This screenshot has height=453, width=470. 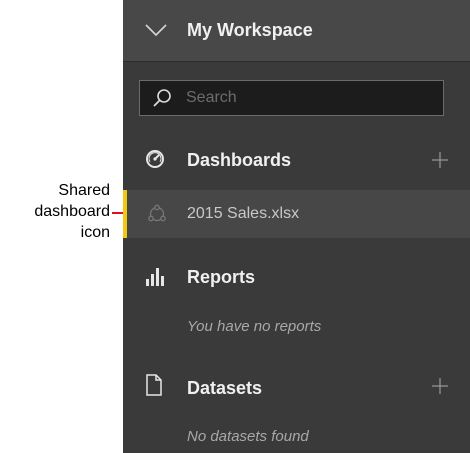 What do you see at coordinates (154, 385) in the screenshot?
I see `document-icon` at bounding box center [154, 385].